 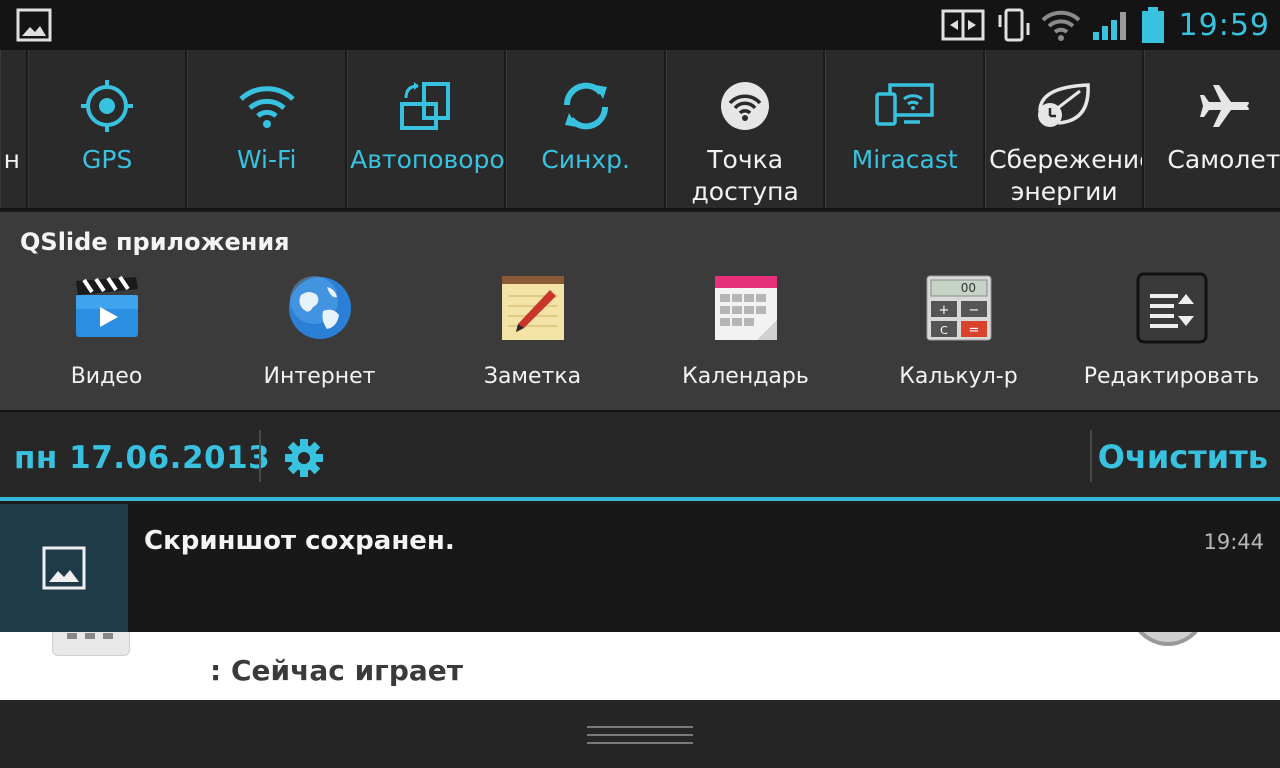 What do you see at coordinates (532, 376) in the screenshot?
I see `qslide-app-label: Заметка` at bounding box center [532, 376].